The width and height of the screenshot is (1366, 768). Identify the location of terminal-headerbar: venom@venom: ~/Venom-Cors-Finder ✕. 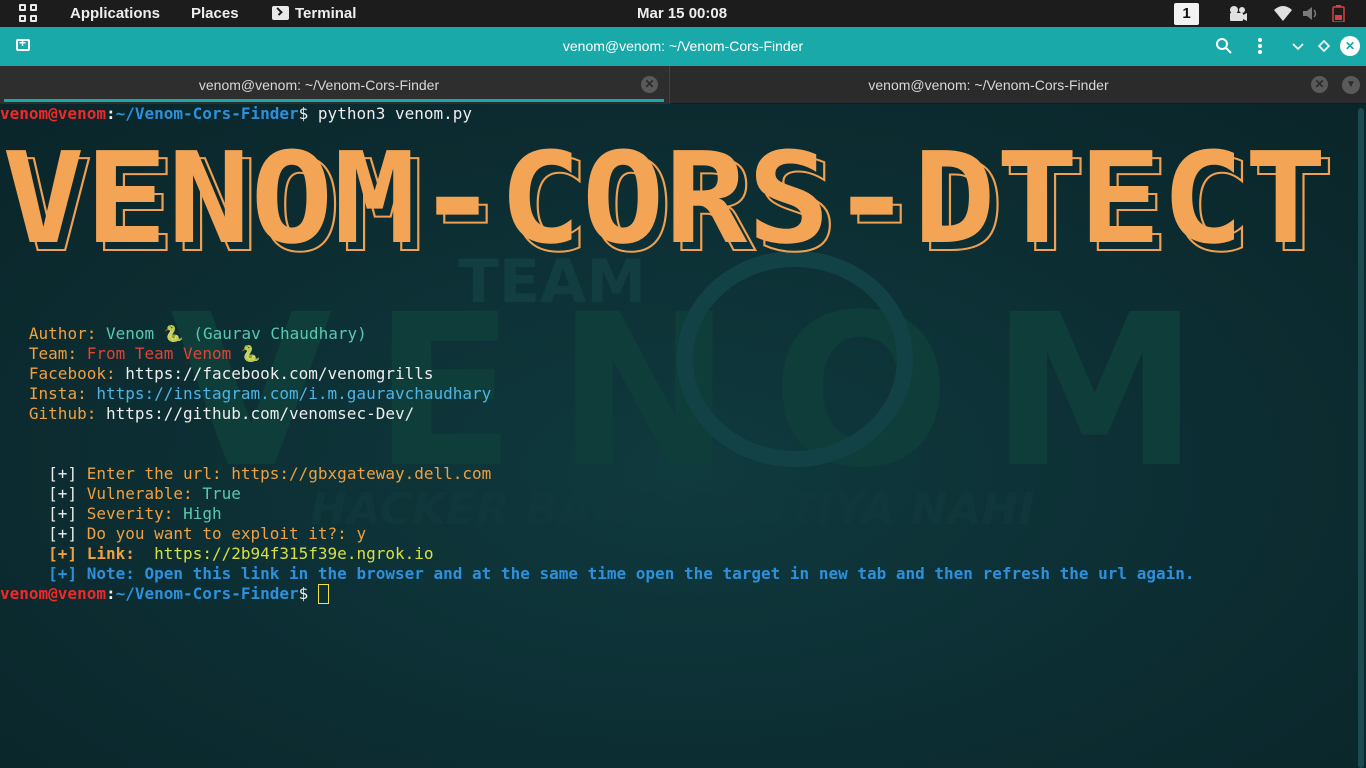
(683, 46).